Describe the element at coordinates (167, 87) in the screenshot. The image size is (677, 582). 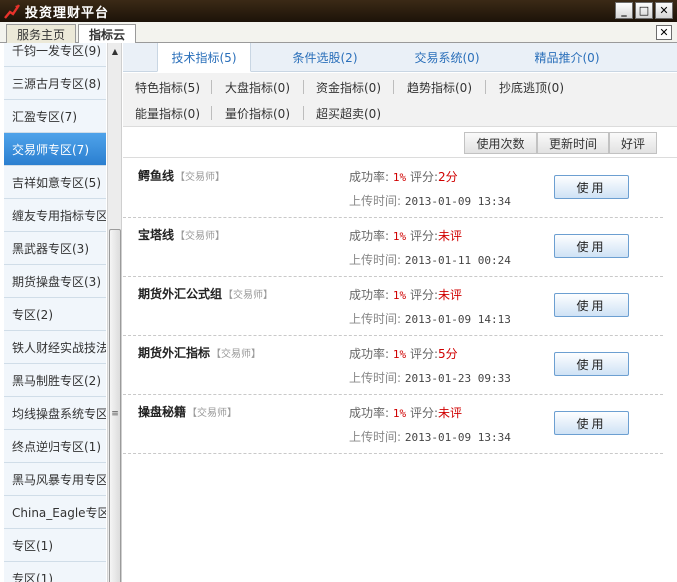
I see `filter-featured: 特色指标(5)` at that location.